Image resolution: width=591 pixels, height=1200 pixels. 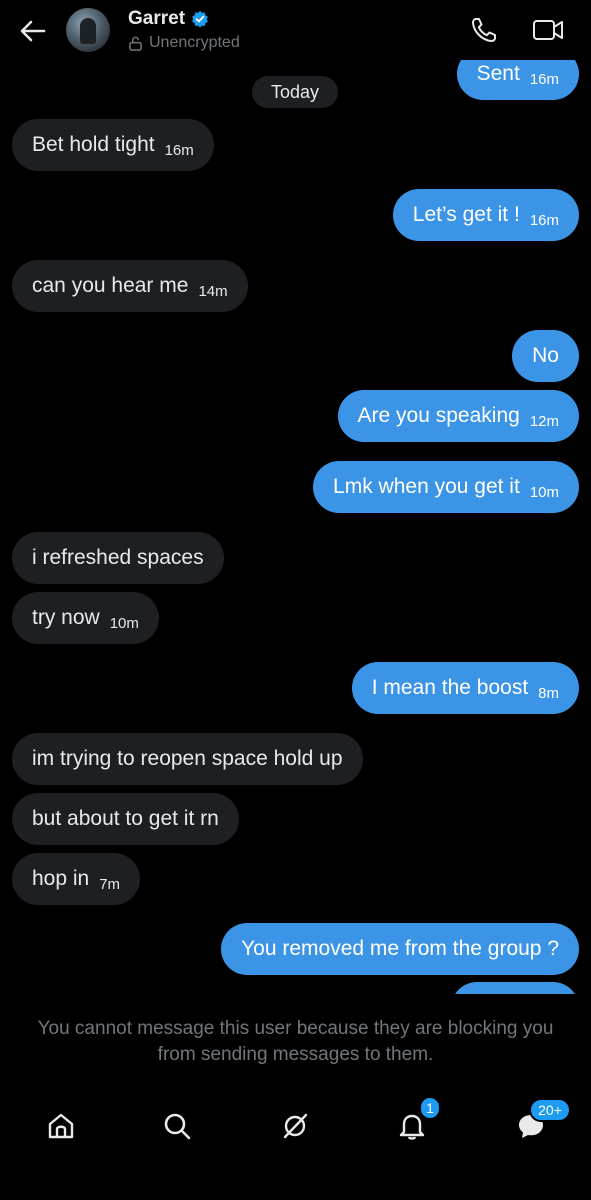 What do you see at coordinates (466, 214) in the screenshot?
I see `message-text: Let’s get it !` at bounding box center [466, 214].